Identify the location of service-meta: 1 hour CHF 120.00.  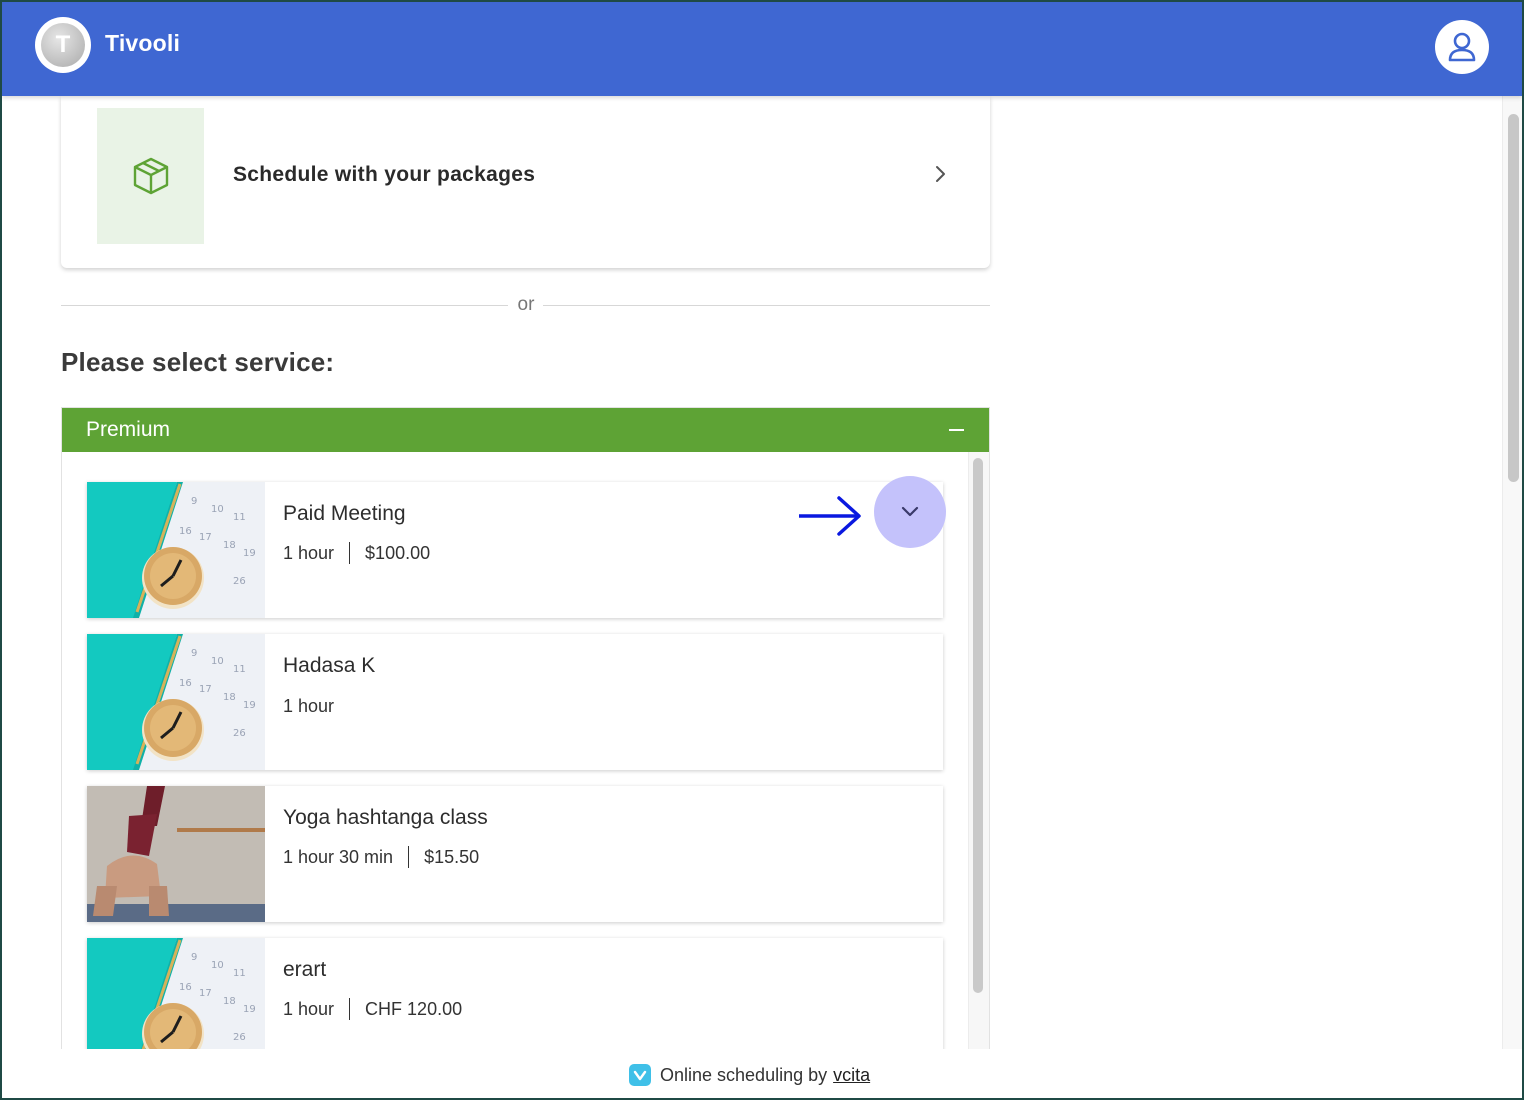
(372, 1009).